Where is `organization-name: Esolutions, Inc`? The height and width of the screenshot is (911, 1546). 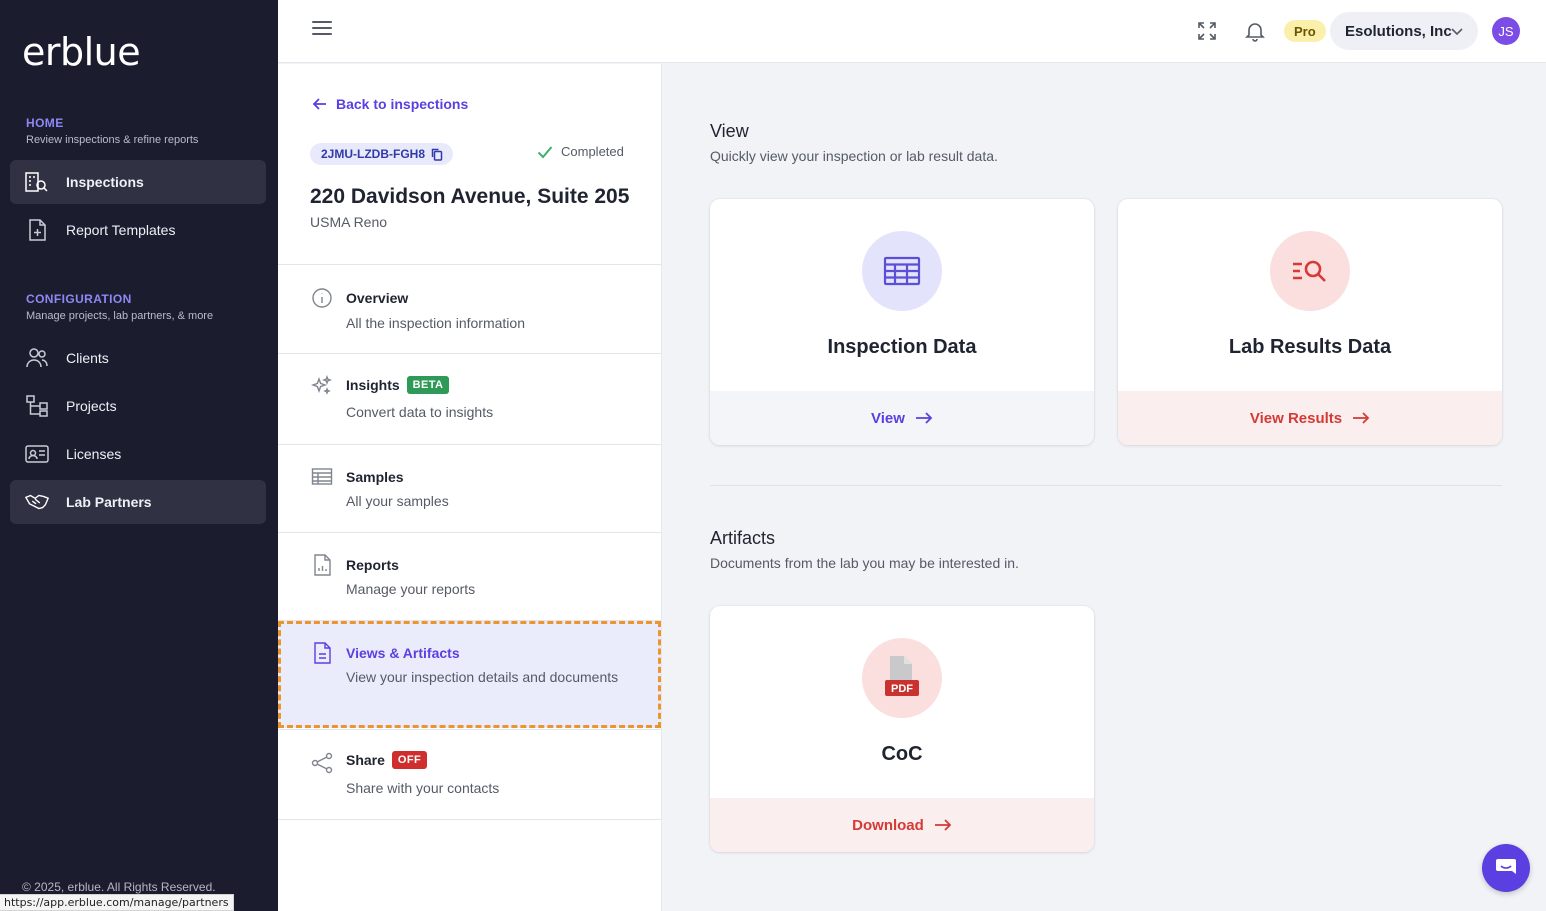
organization-name: Esolutions, Inc is located at coordinates (1398, 31).